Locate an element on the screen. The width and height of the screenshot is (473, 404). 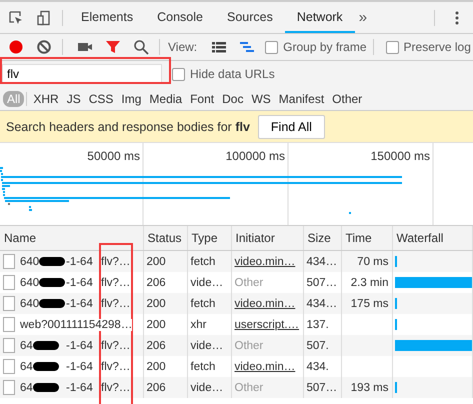
type-filter: Doc is located at coordinates (233, 98).